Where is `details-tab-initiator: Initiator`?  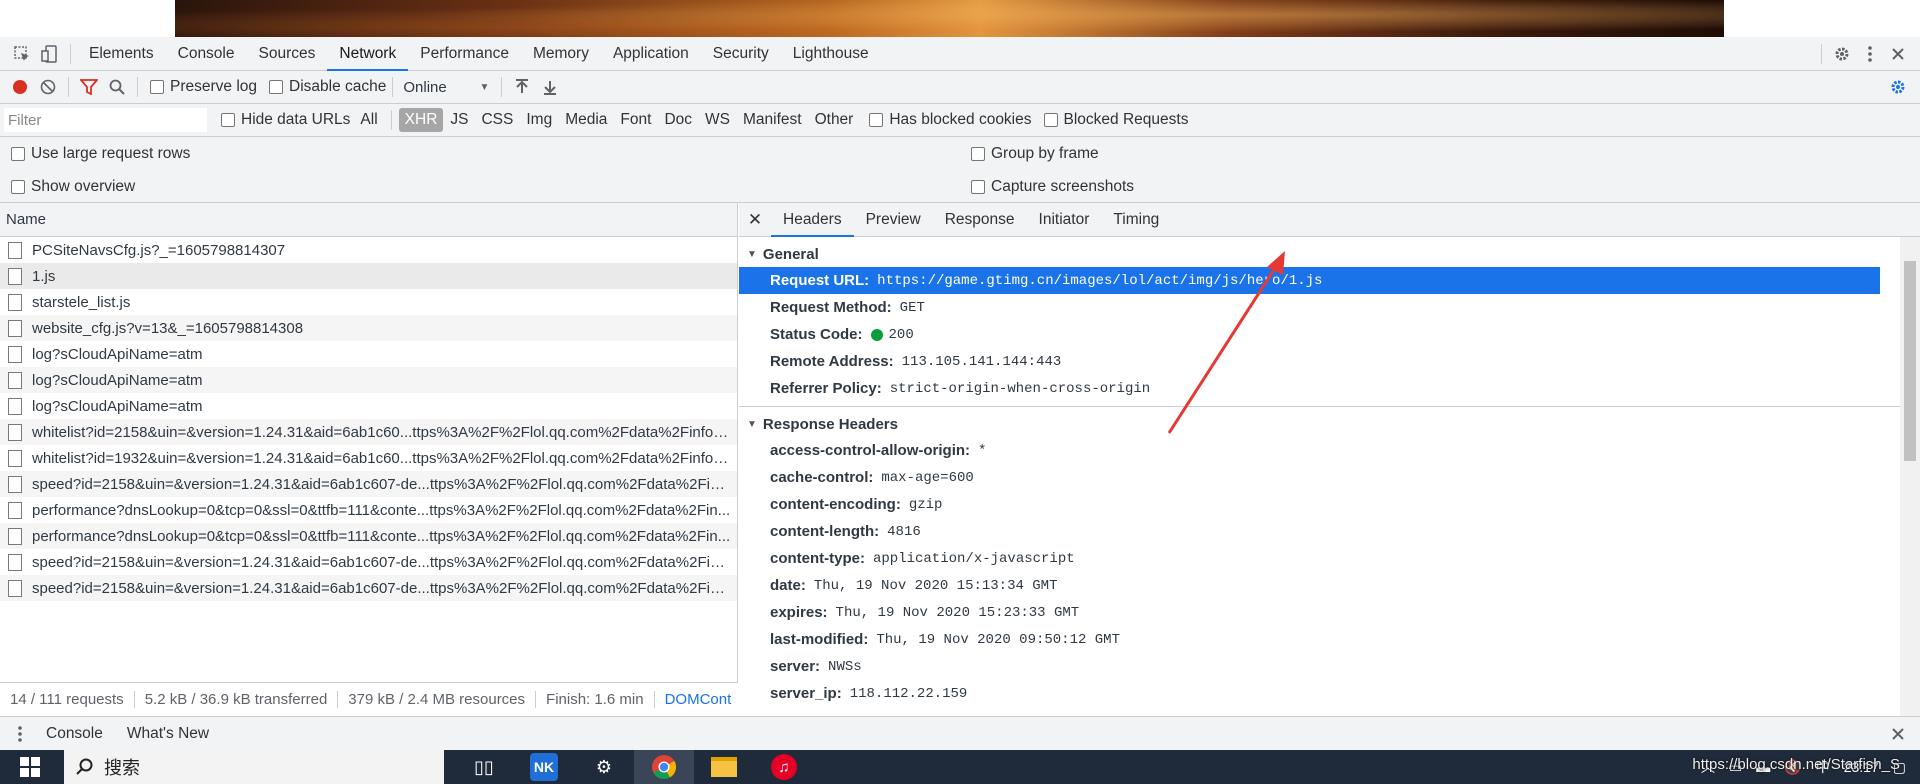
details-tab-initiator: Initiator is located at coordinates (1064, 220).